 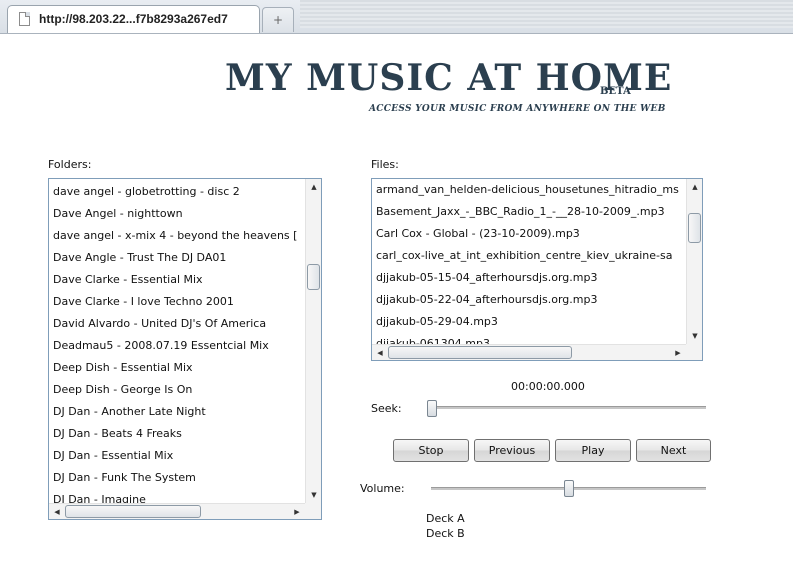 What do you see at coordinates (177, 456) in the screenshot?
I see `folder-list-item: DJ Dan - Essential Mix` at bounding box center [177, 456].